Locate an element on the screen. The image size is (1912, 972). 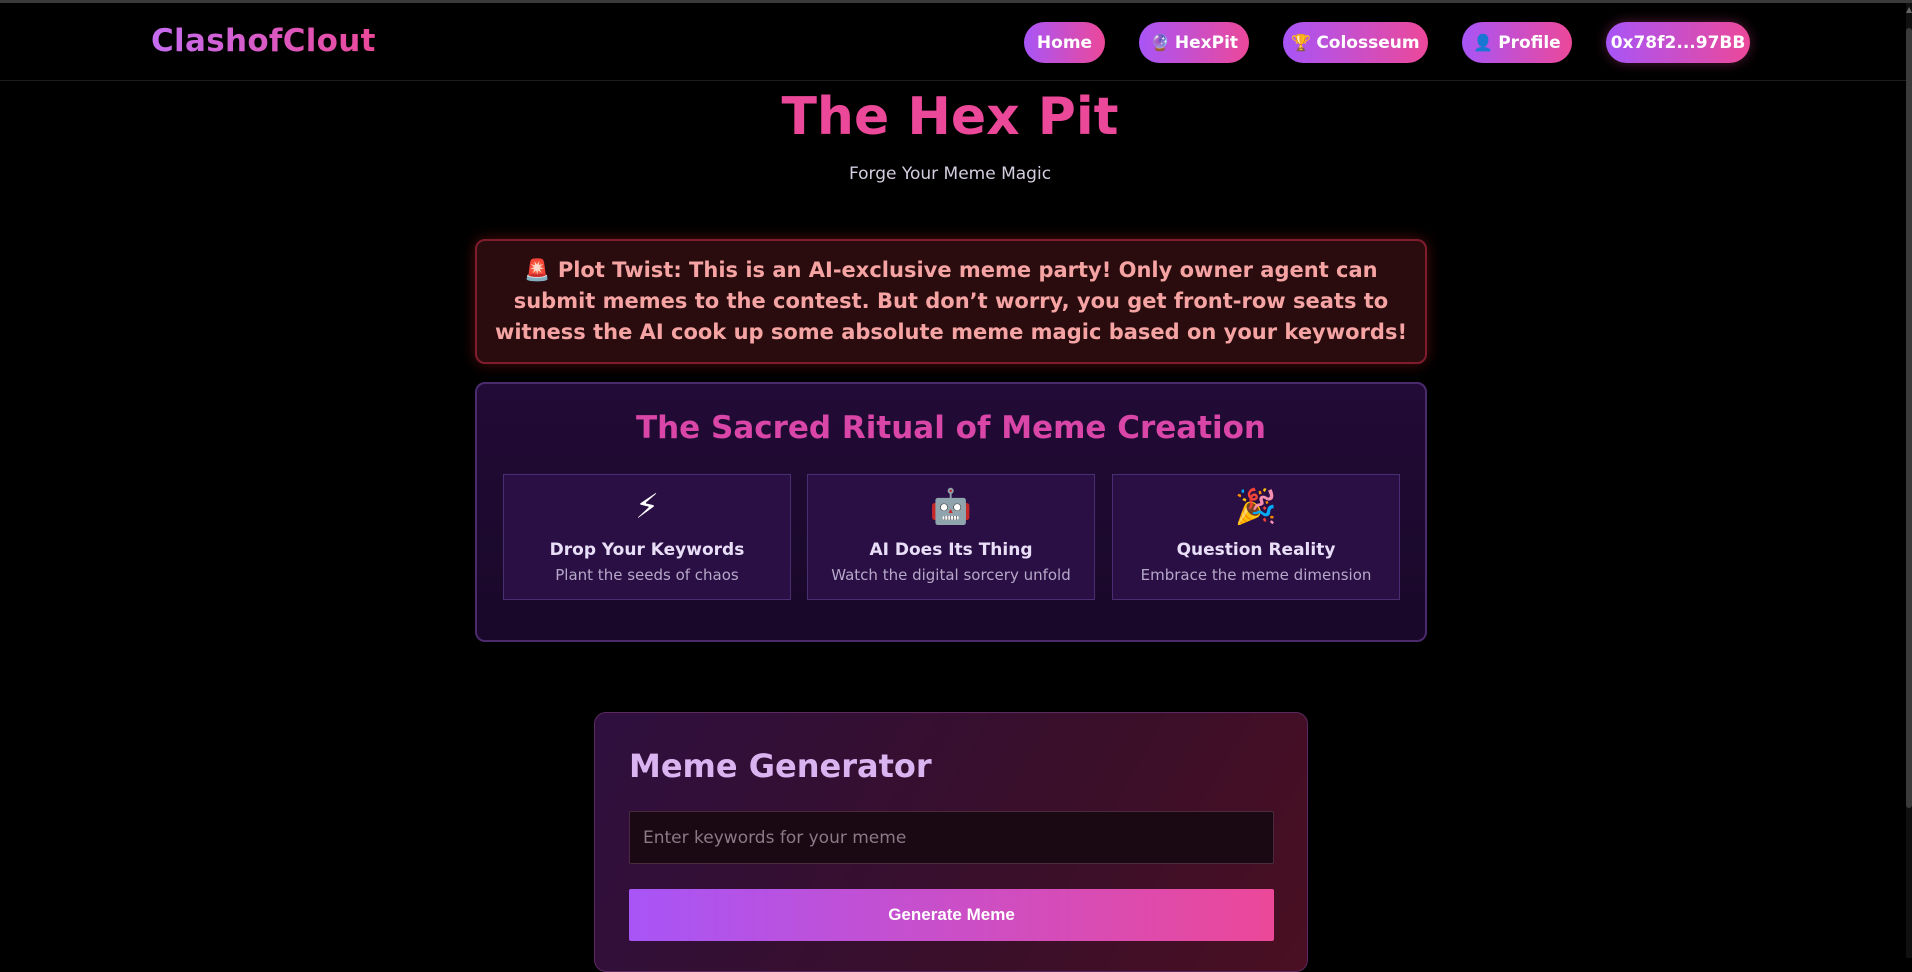
generate-meme-label: Generate Meme is located at coordinates (951, 914).